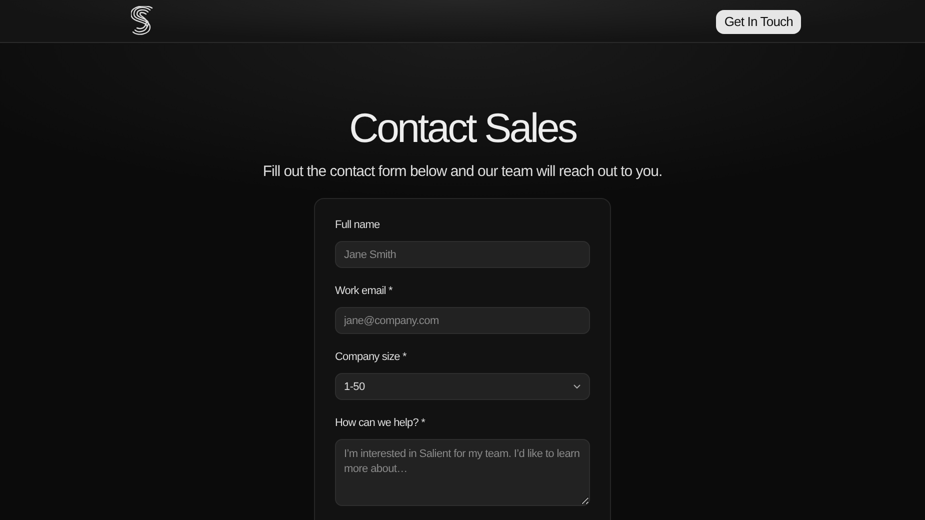 The height and width of the screenshot is (520, 925). Describe the element at coordinates (463, 172) in the screenshot. I see `page-subtitle: Fill out the contact form below and our team will reach out to you.` at that location.